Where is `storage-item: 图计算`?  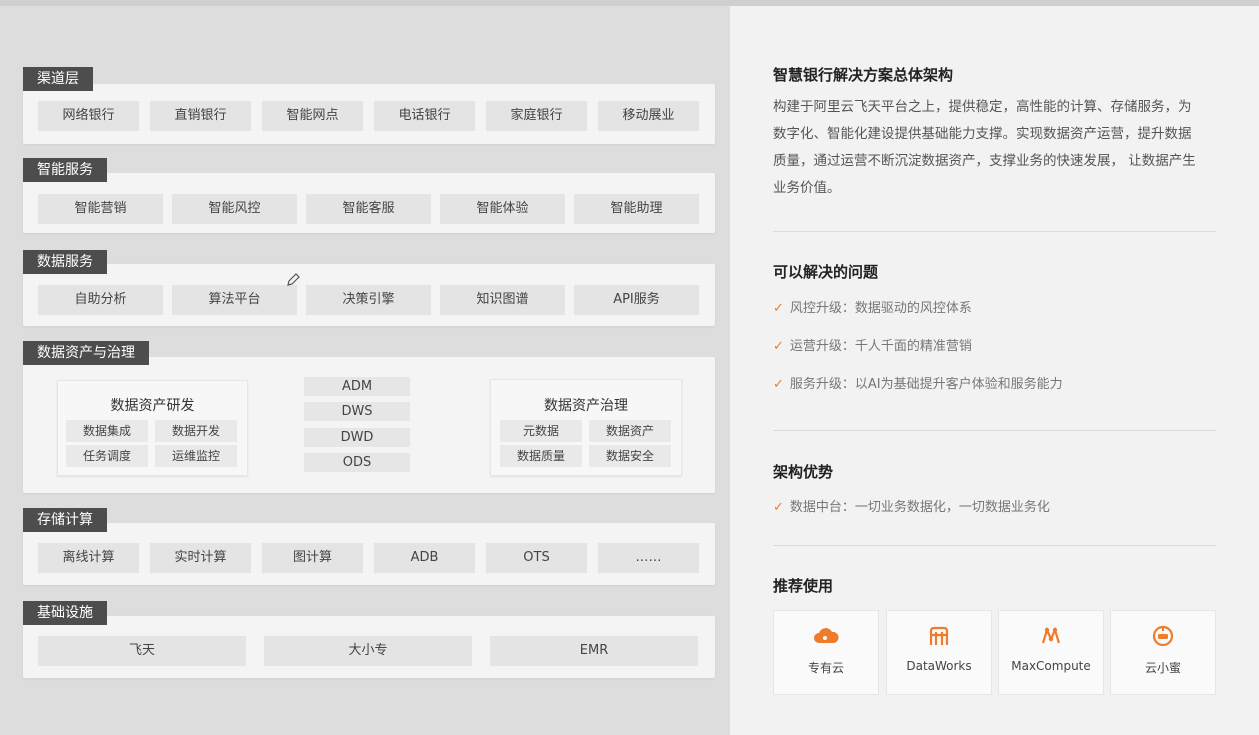
storage-item: 图计算 is located at coordinates (312, 558).